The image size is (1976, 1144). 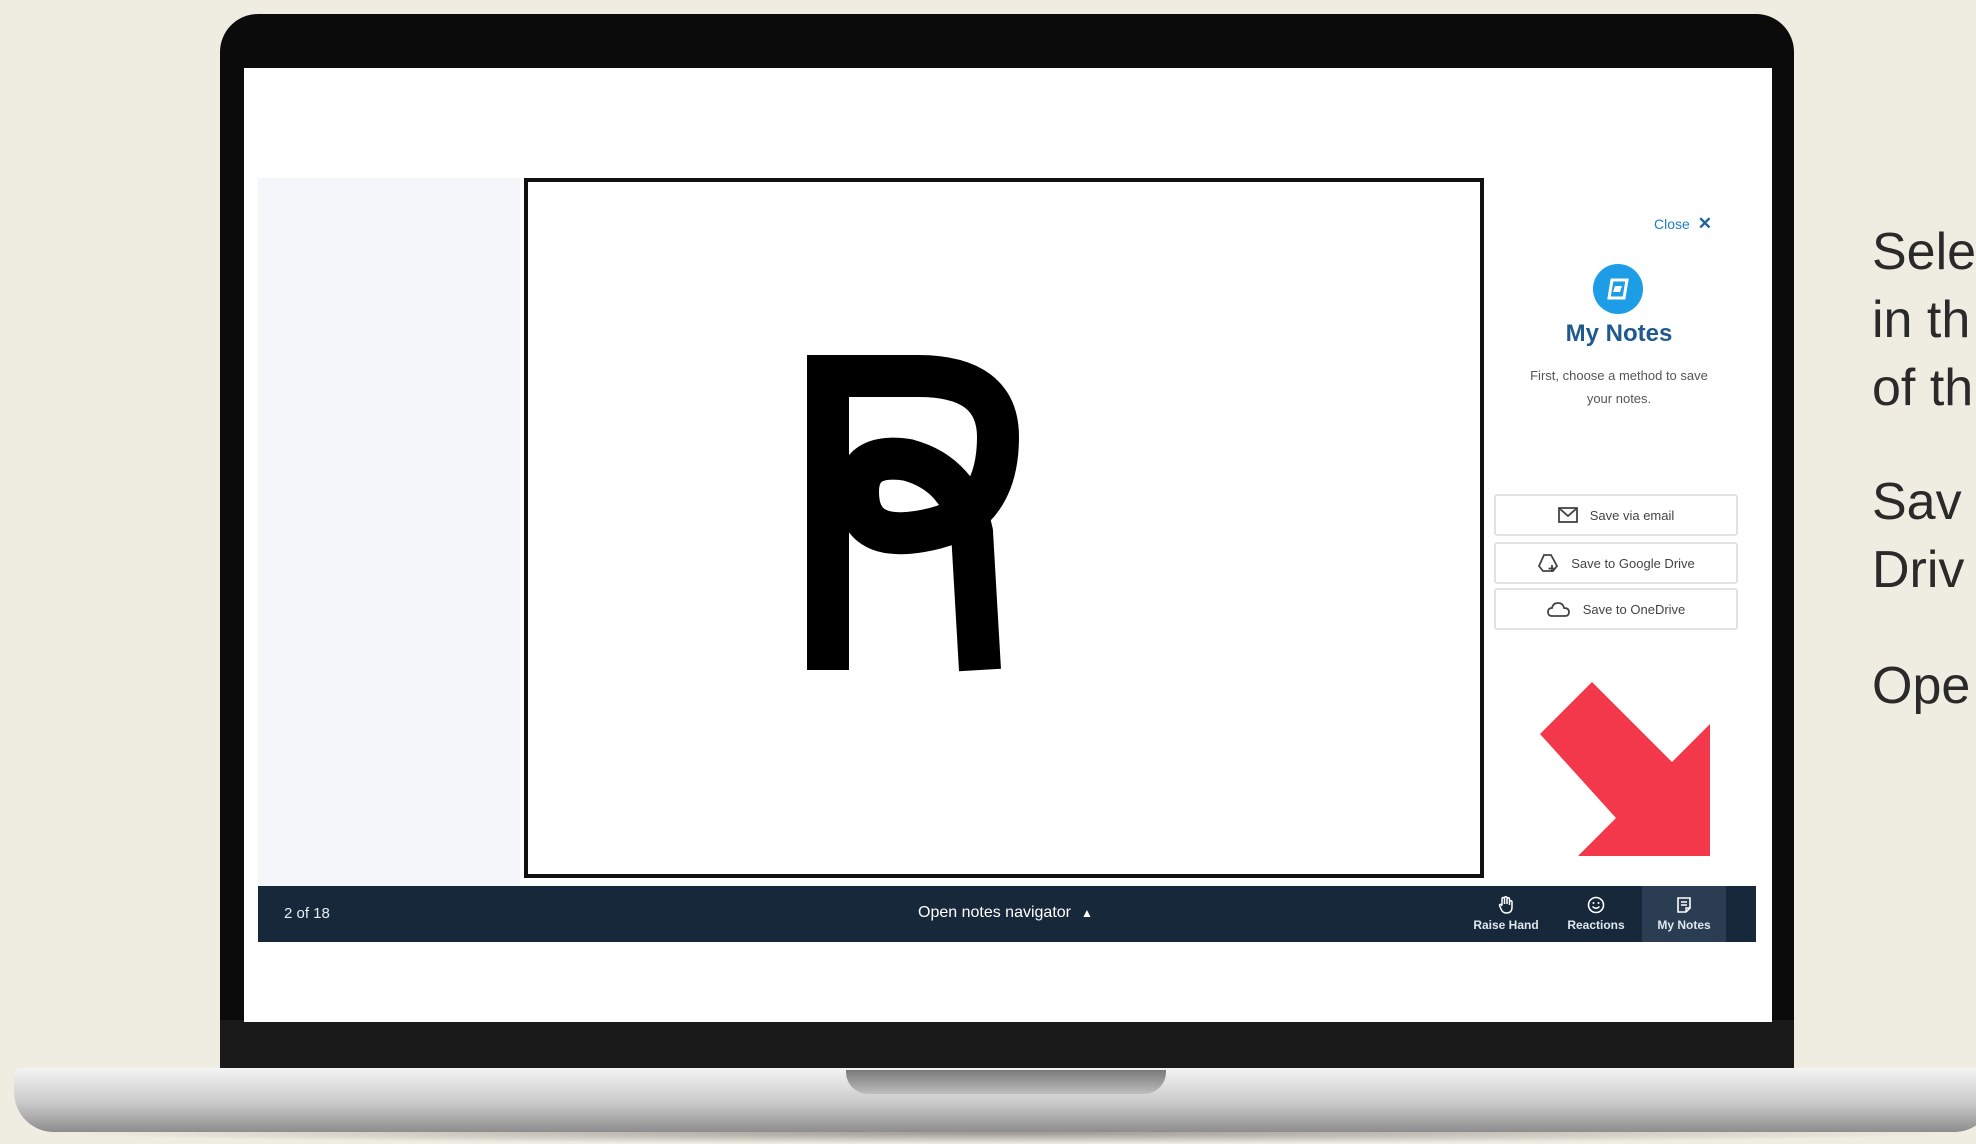 I want to click on my-notes-logo-icon, so click(x=1618, y=289).